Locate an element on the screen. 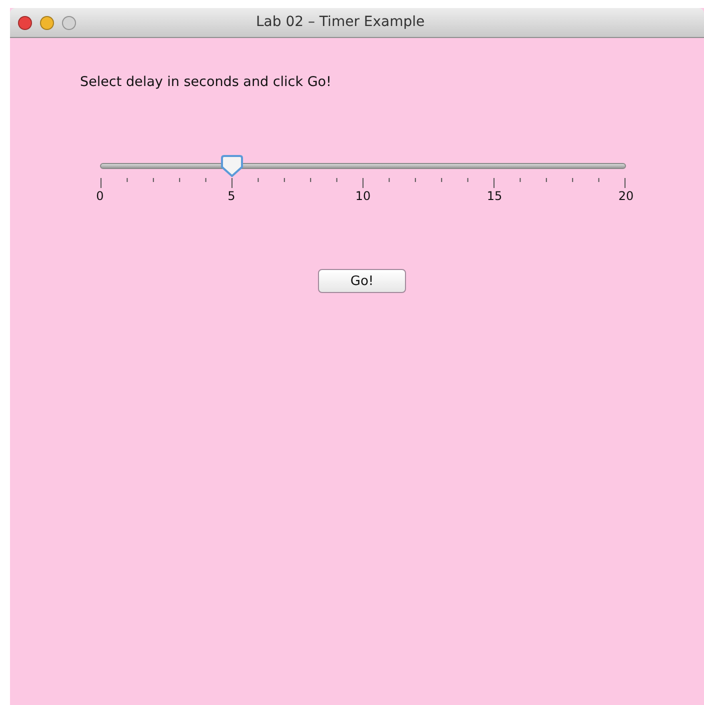 Image resolution: width=704 pixels, height=705 pixels. go-button: Go! is located at coordinates (362, 281).